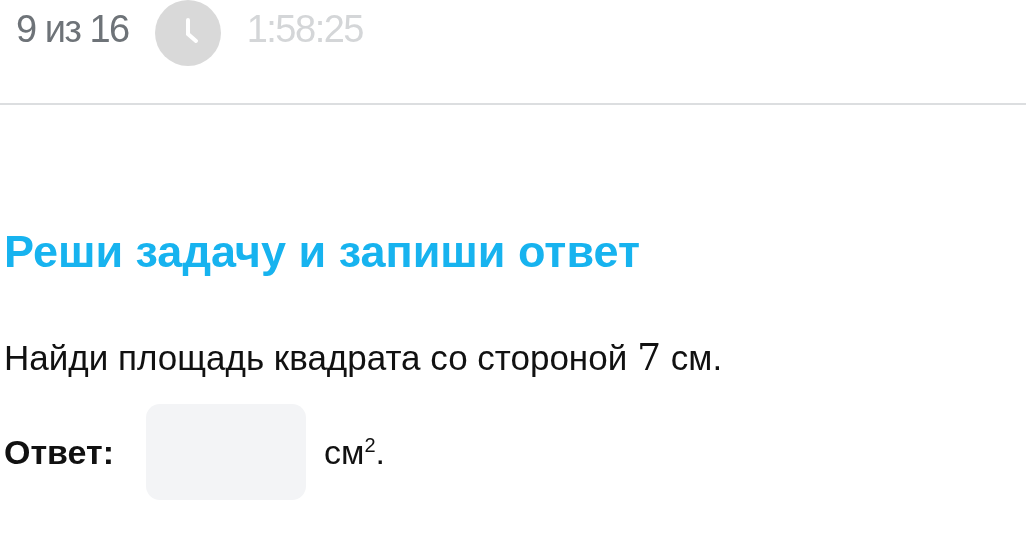 The width and height of the screenshot is (1026, 548). What do you see at coordinates (354, 452) in the screenshot?
I see `unit-text: см$^{2}$.` at bounding box center [354, 452].